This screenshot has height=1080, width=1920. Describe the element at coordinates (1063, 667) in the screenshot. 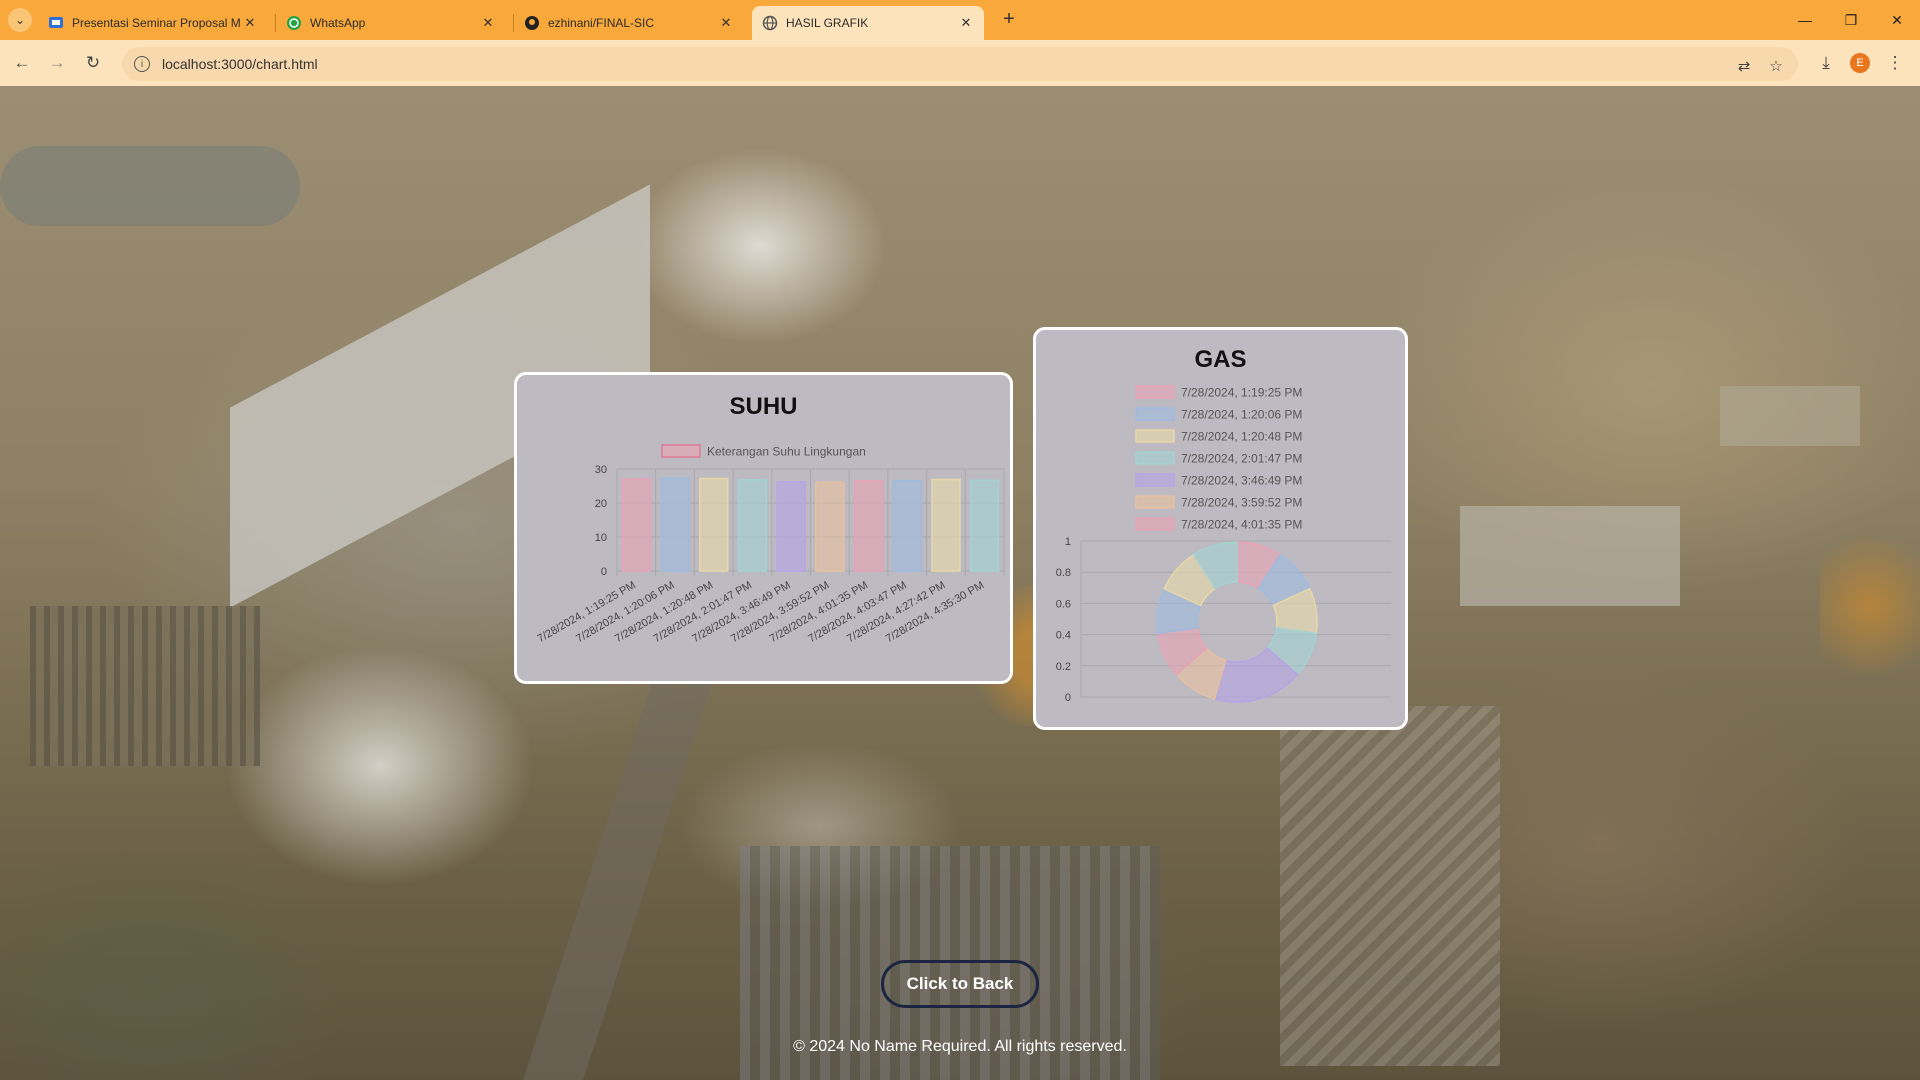

I see `y-tick-label: 0.2` at that location.